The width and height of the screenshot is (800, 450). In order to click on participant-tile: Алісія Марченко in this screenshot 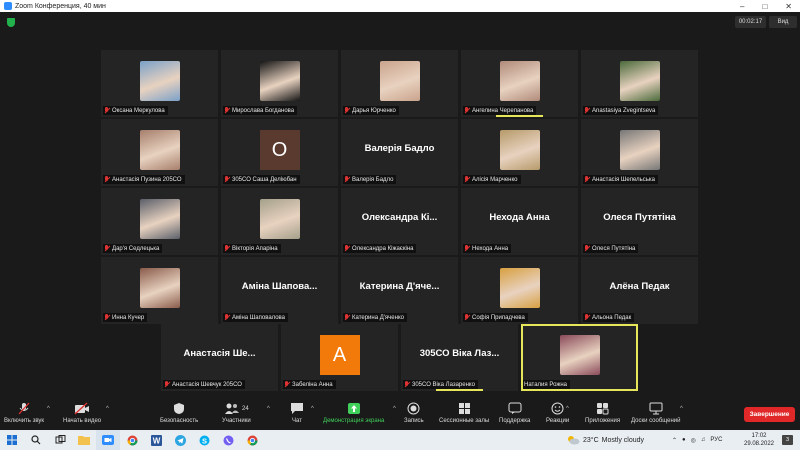, I will do `click(519, 152)`.